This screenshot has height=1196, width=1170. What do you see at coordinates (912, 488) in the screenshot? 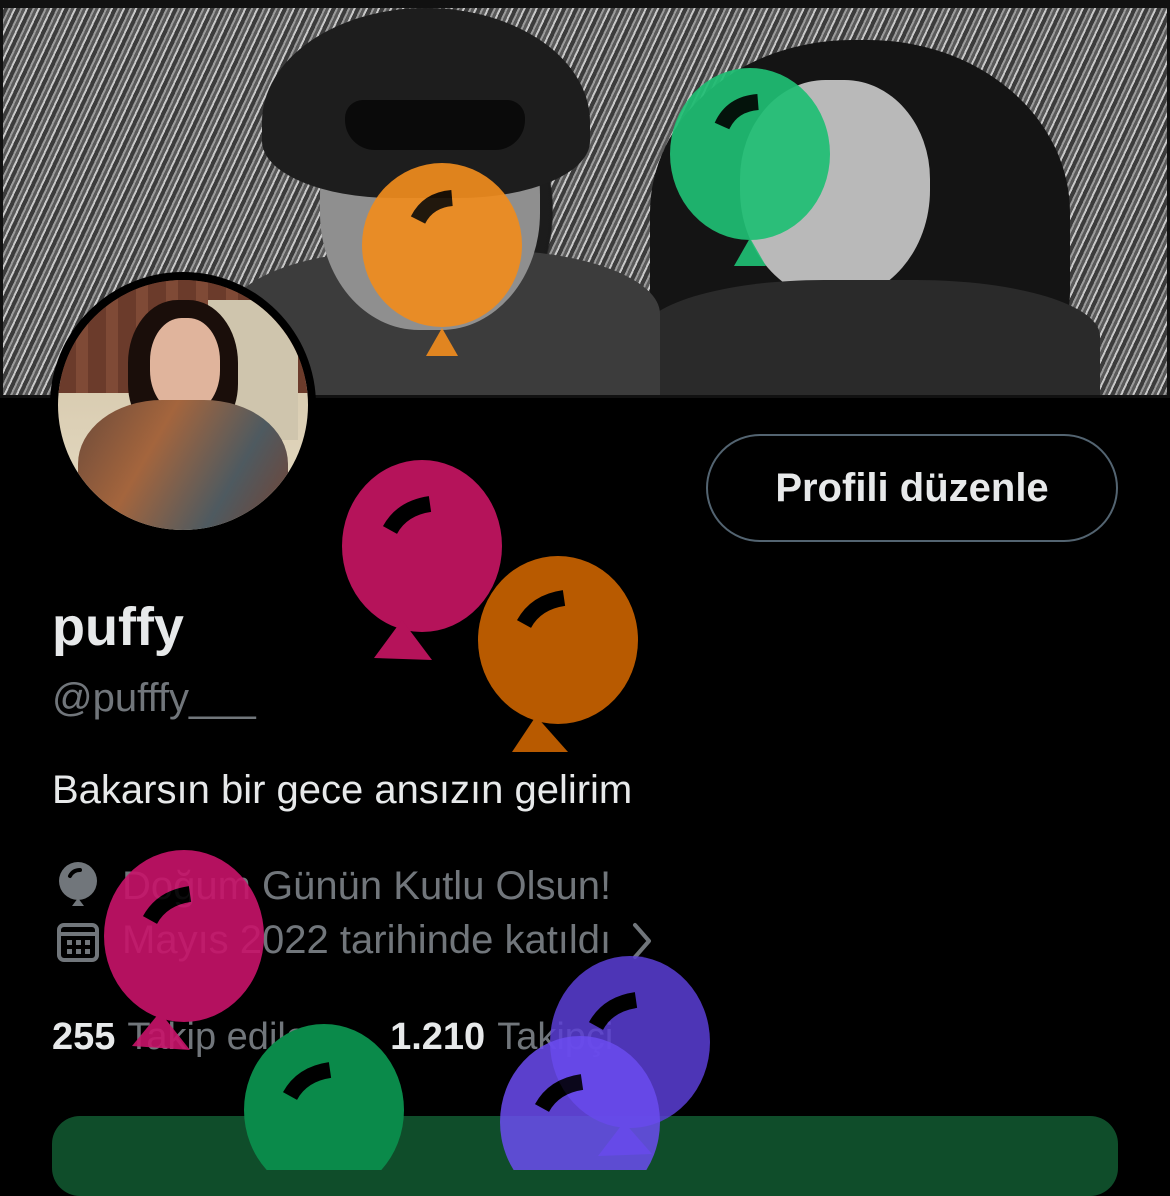
I see `edit-profile-button: Profili düzenle` at bounding box center [912, 488].